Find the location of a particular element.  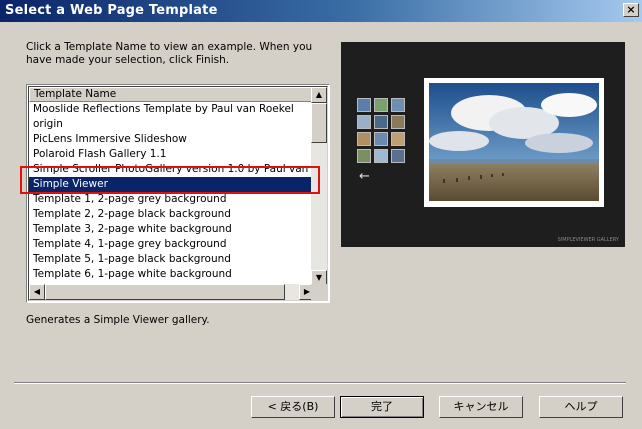

preview-caption: SIMPLEVIEWER GALLERY is located at coordinates (588, 240).